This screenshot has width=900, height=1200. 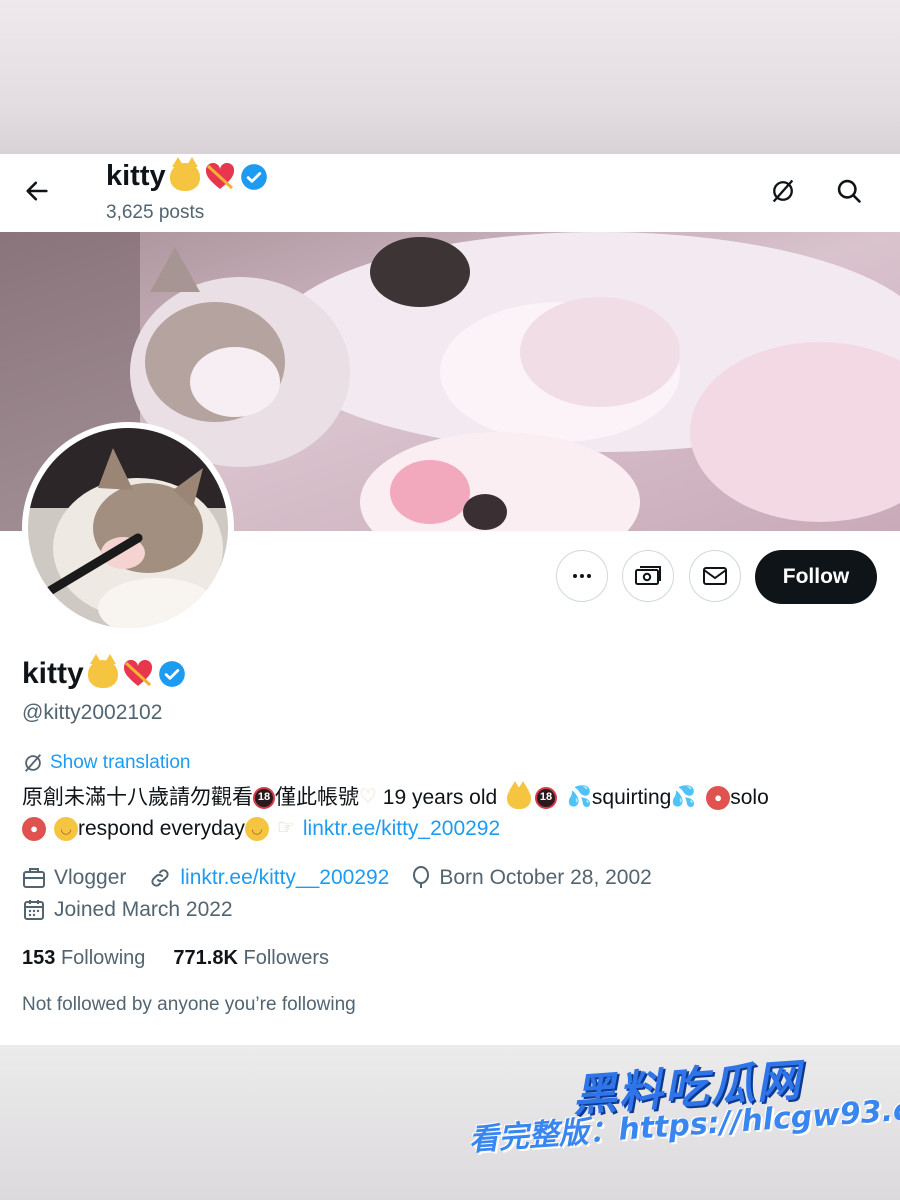 I want to click on bio-link: linktr.ee/kitty_200292, so click(x=401, y=828).